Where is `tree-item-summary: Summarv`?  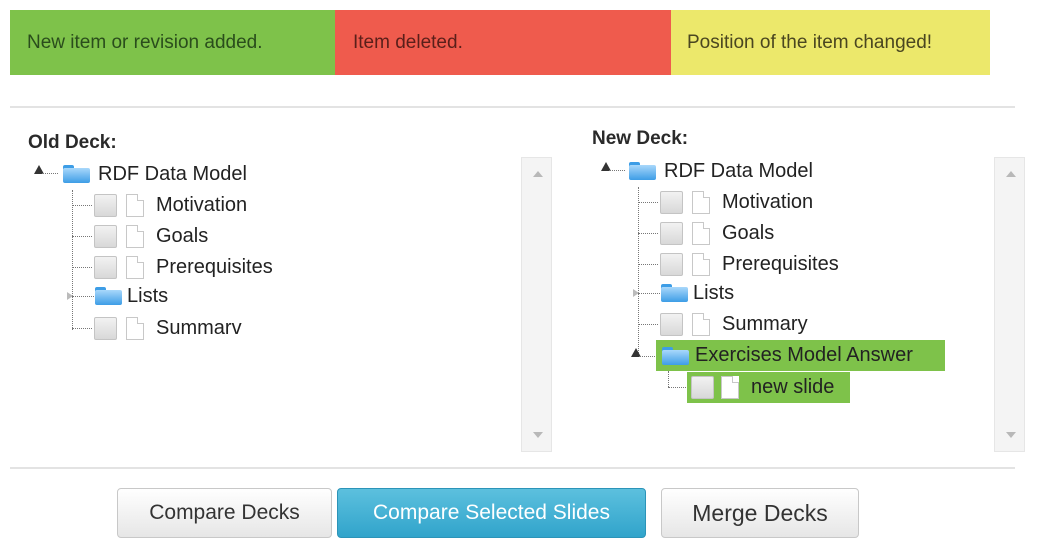 tree-item-summary: Summarv is located at coordinates (168, 328).